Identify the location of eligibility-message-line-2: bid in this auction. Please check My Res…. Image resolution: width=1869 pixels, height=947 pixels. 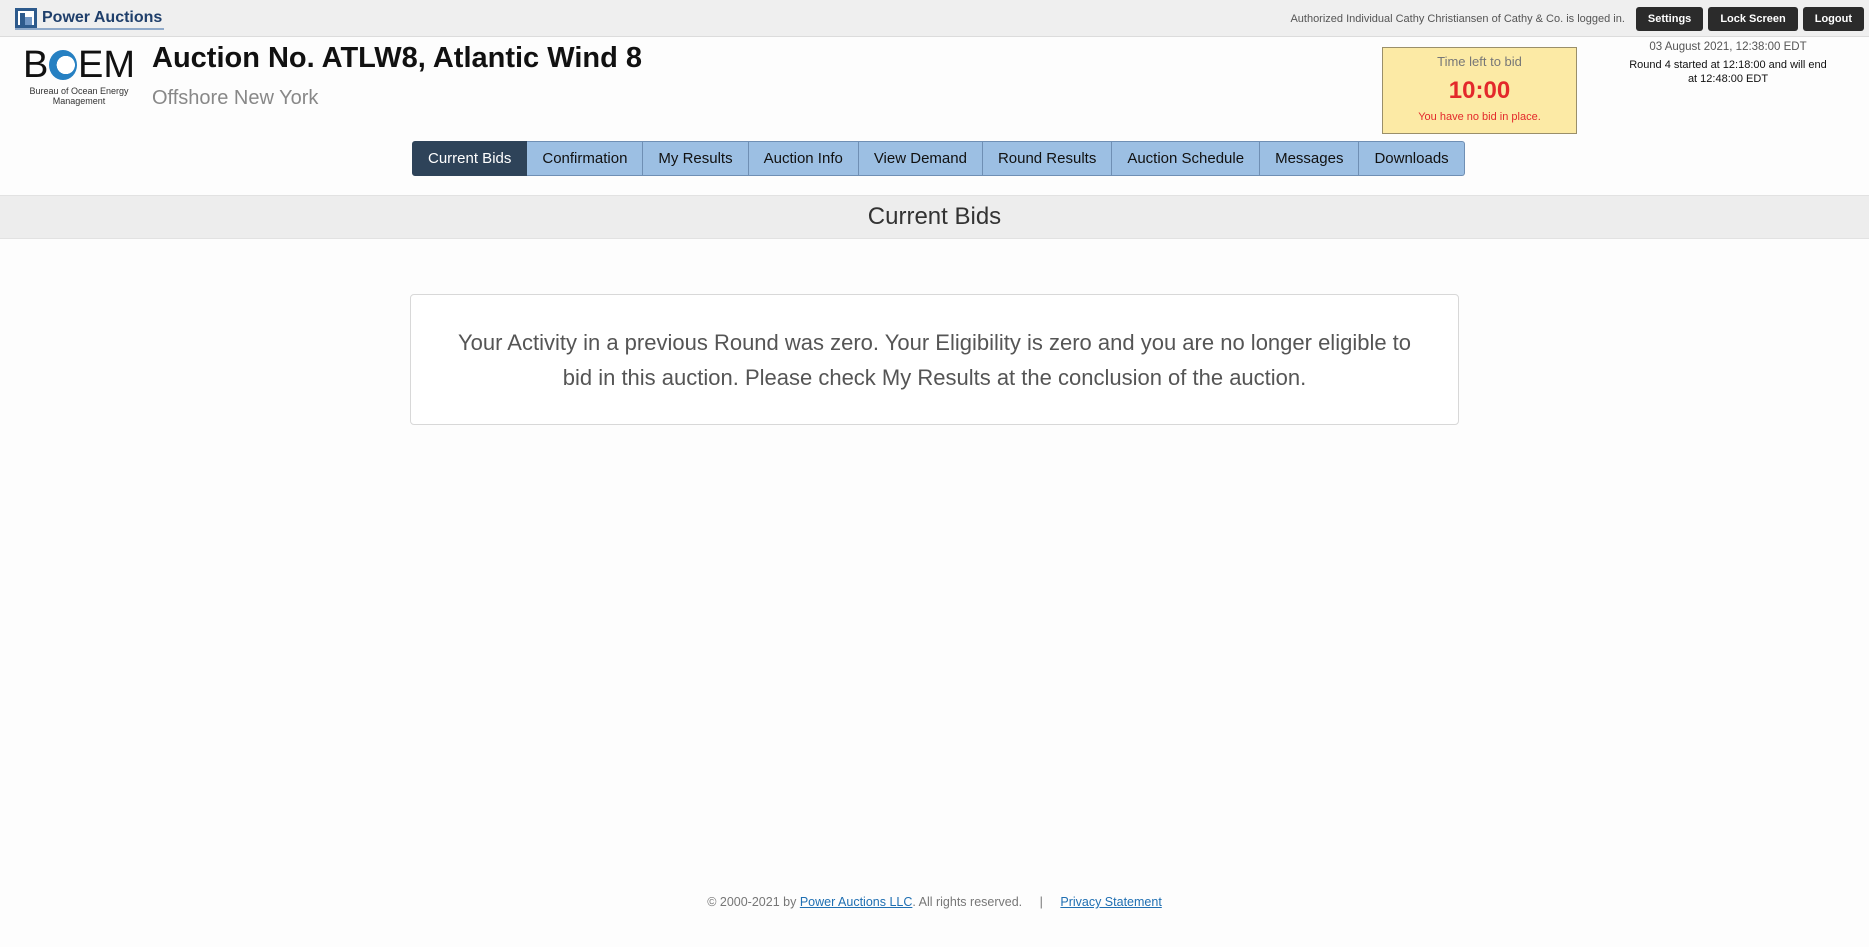
(934, 377).